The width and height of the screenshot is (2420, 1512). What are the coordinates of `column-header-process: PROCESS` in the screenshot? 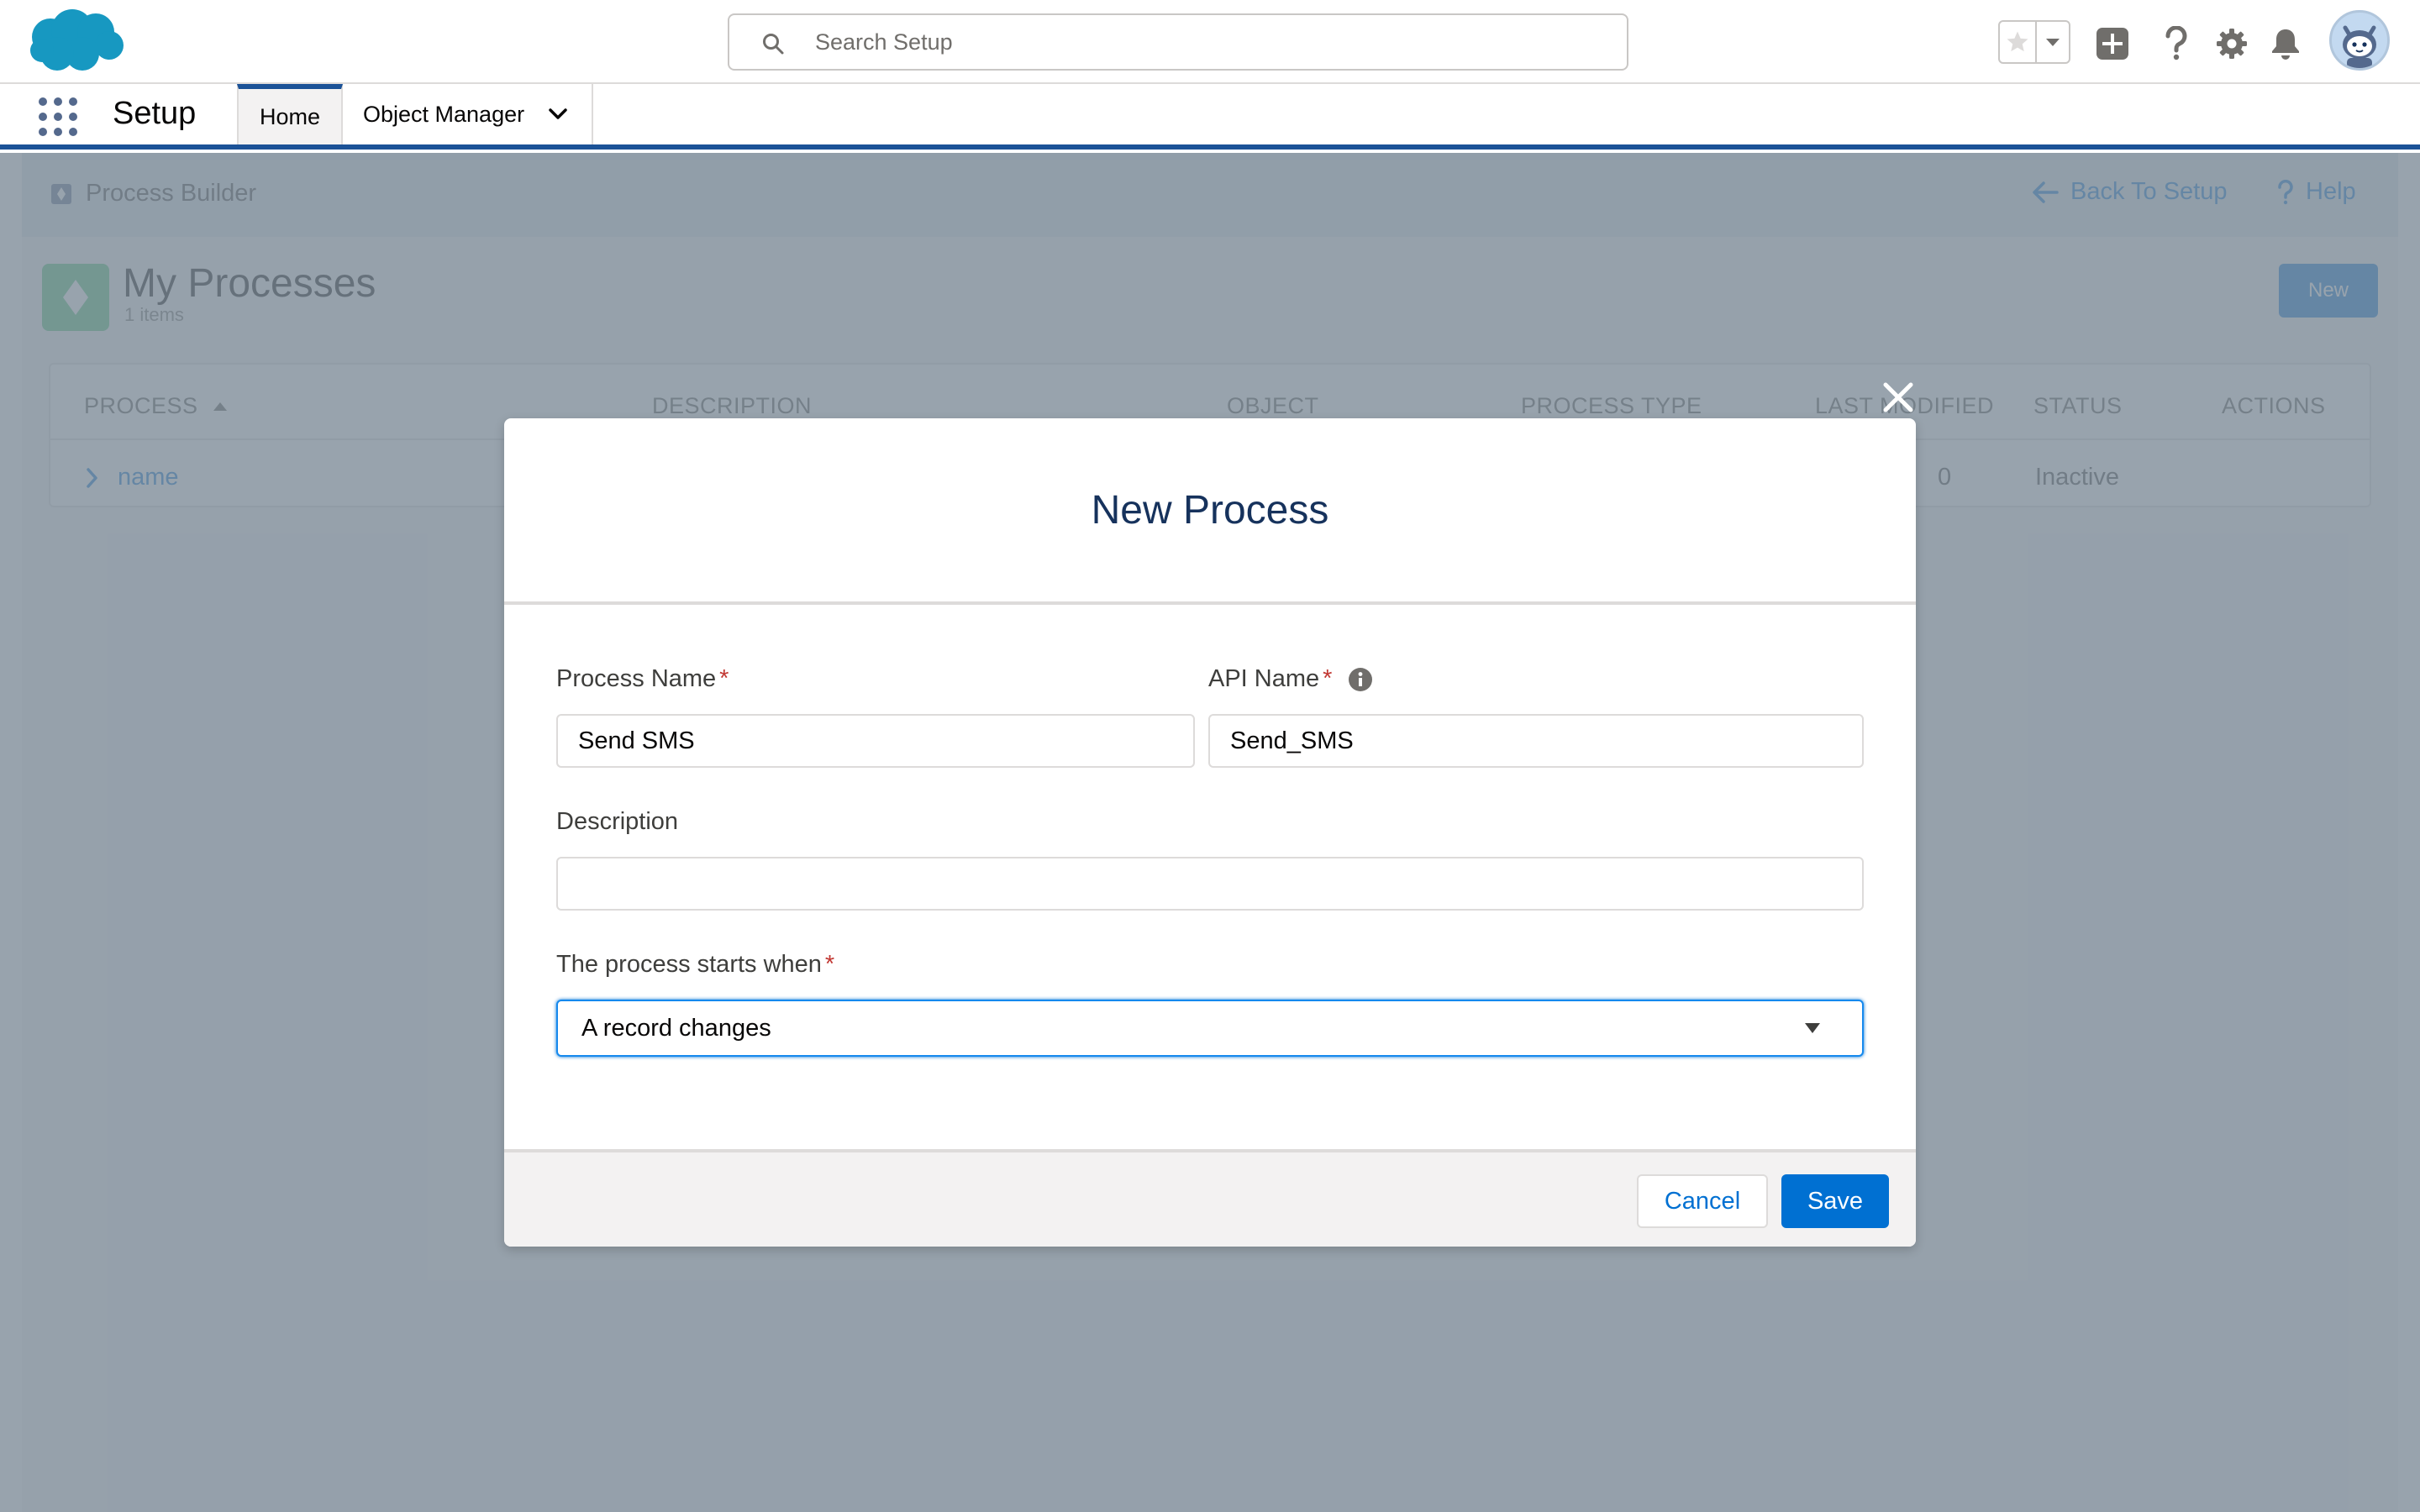 It's located at (157, 406).